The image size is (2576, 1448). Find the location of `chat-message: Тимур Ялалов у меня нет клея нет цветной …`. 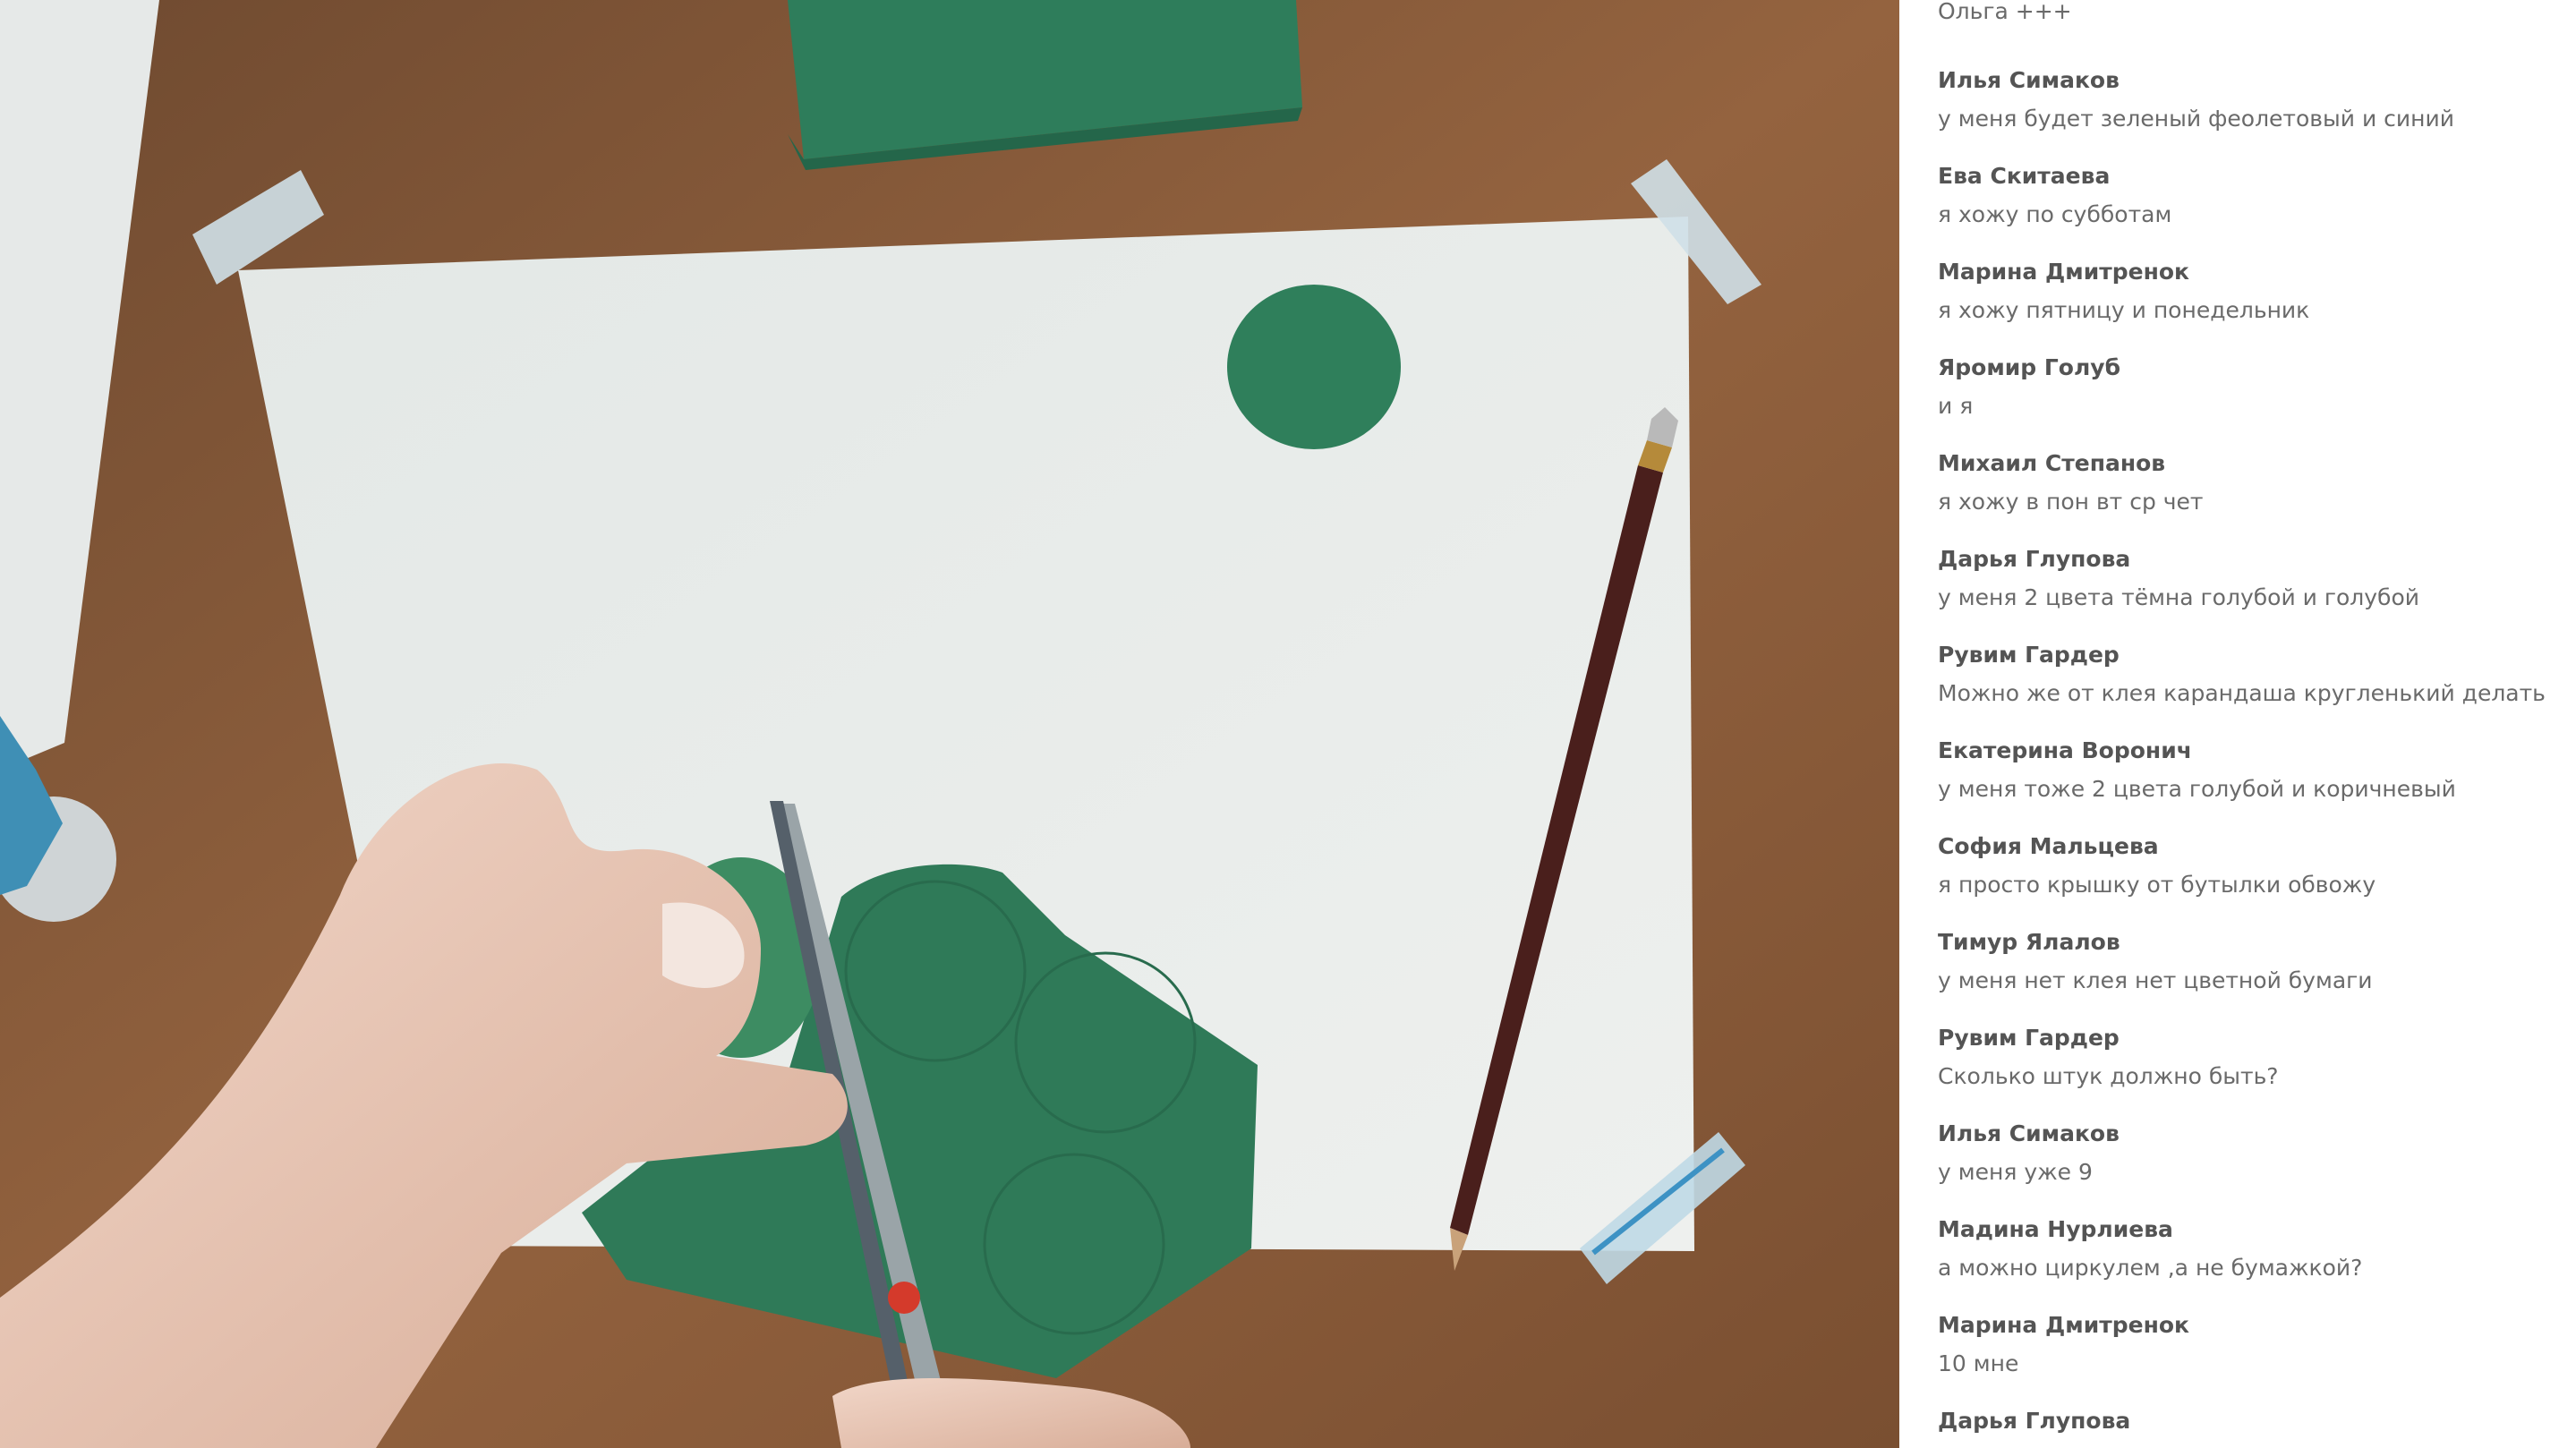

chat-message: Тимур Ялалов у меня нет клея нет цветной … is located at coordinates (2251, 944).